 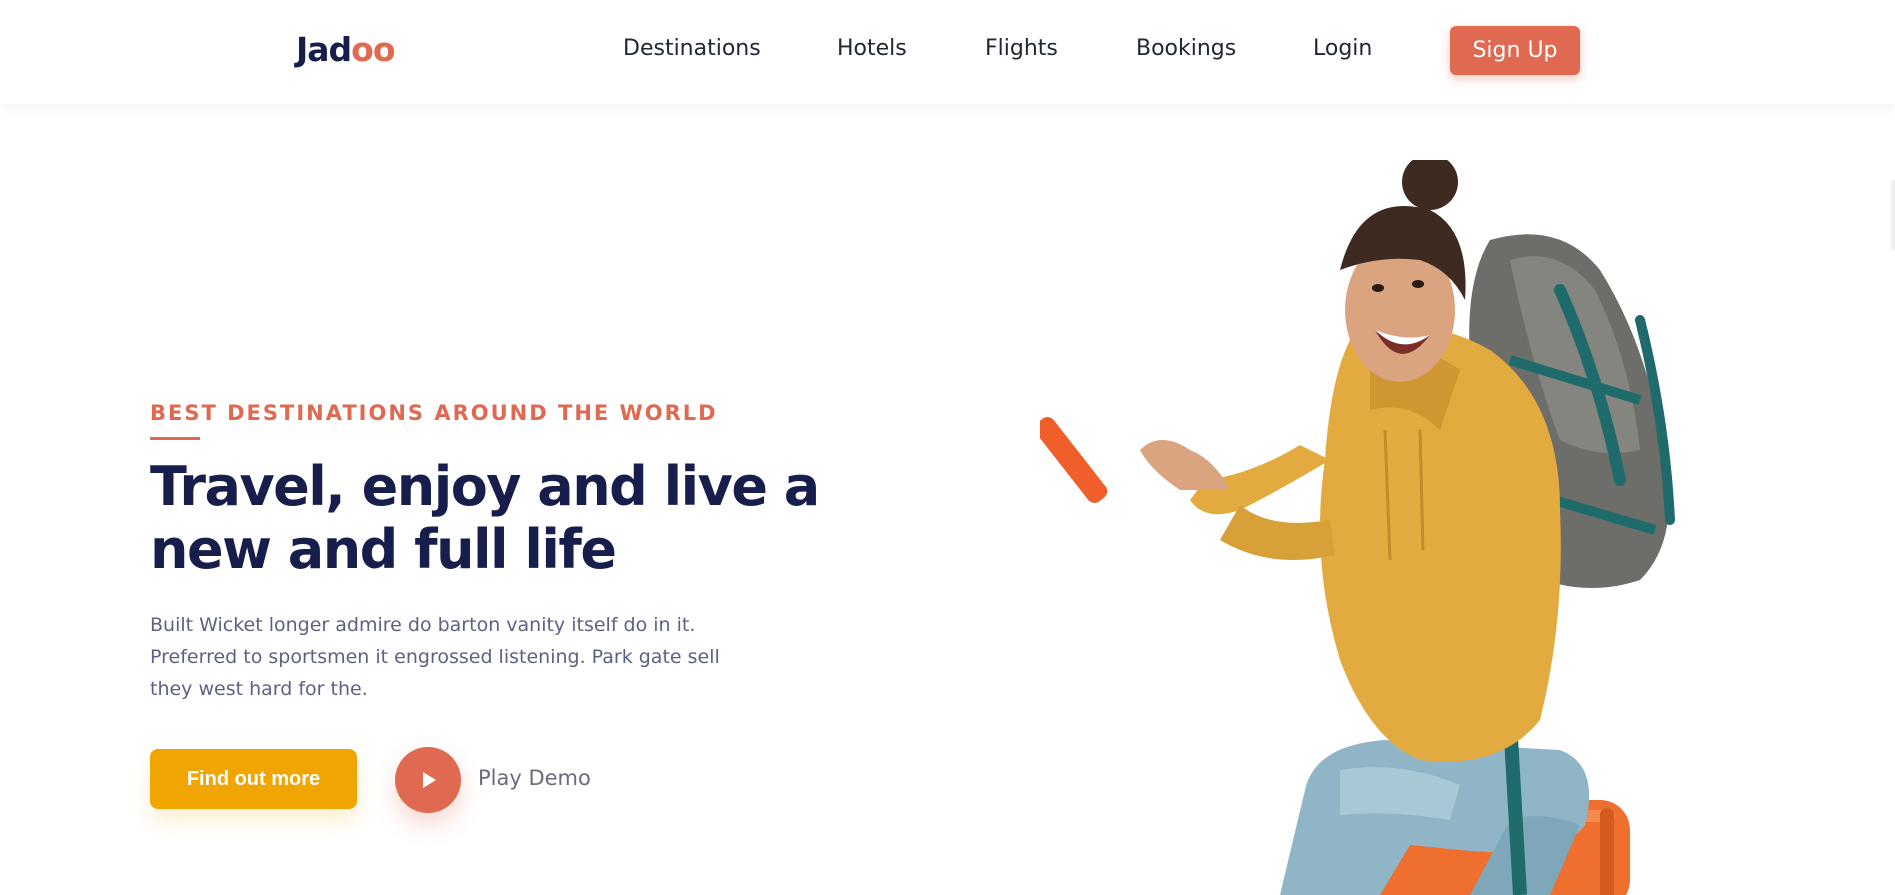 What do you see at coordinates (692, 48) in the screenshot?
I see `nav-destinations: Destinations` at bounding box center [692, 48].